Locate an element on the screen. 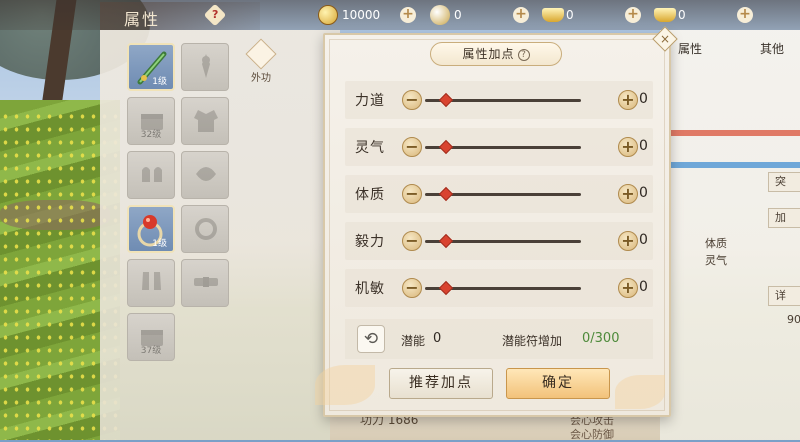  equip-slot-belt is located at coordinates (205, 283).